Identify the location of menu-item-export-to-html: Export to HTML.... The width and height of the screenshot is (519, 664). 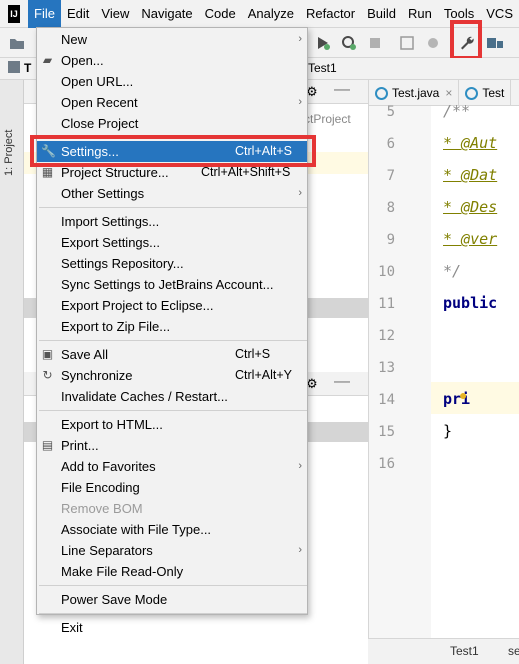
(172, 424).